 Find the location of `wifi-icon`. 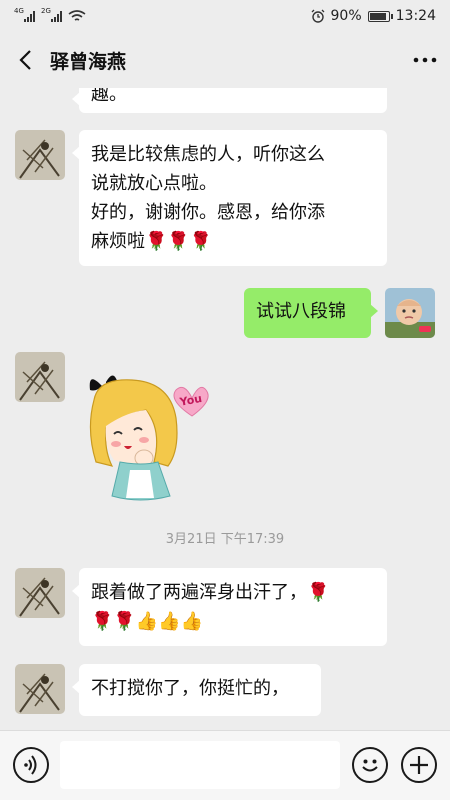

wifi-icon is located at coordinates (77, 15).